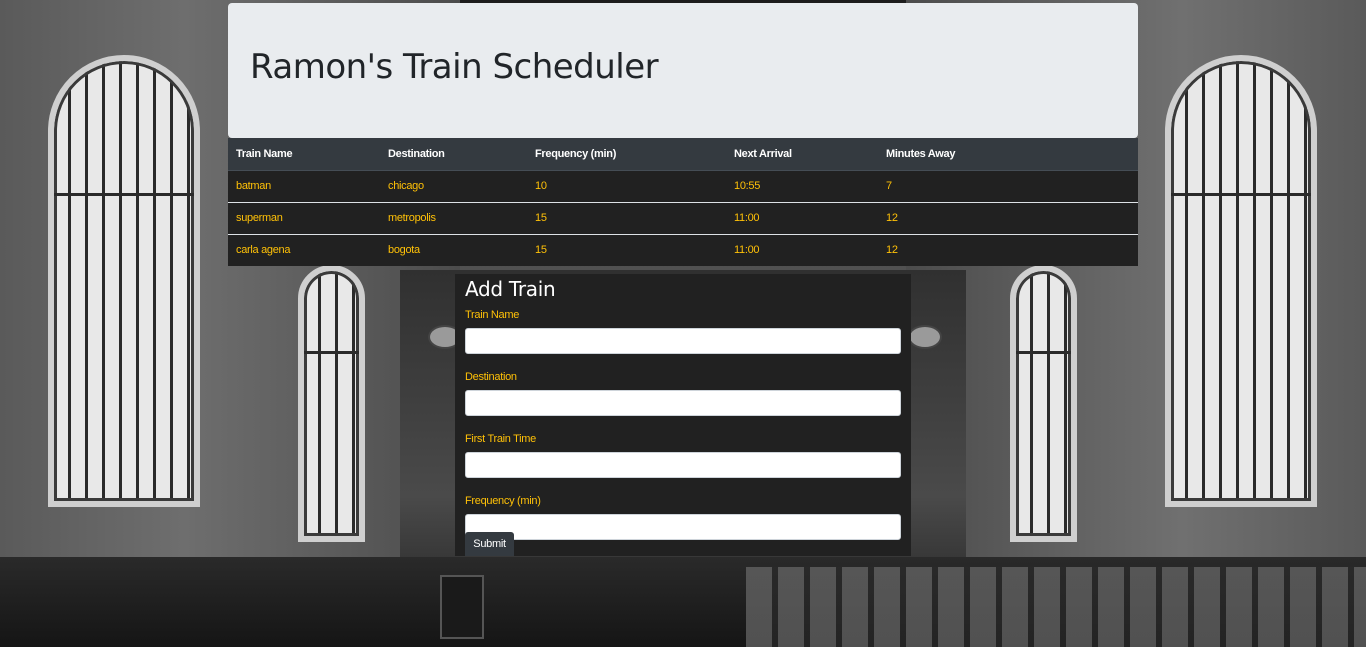 This screenshot has height=647, width=1366. I want to click on table-row: carla agena bogota 15 11:00 12, so click(683, 249).